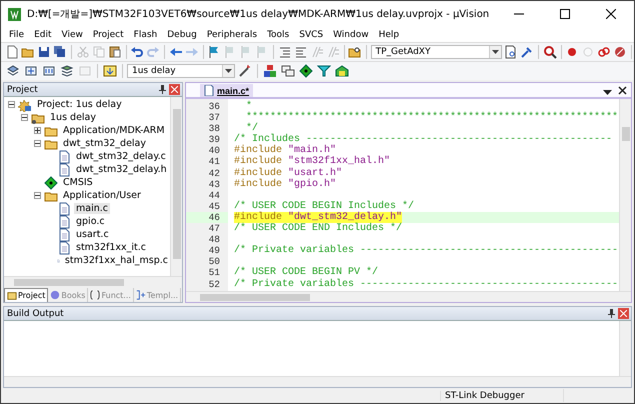 Image resolution: width=635 pixels, height=404 pixels. Describe the element at coordinates (72, 35) in the screenshot. I see `menu-item: View` at that location.